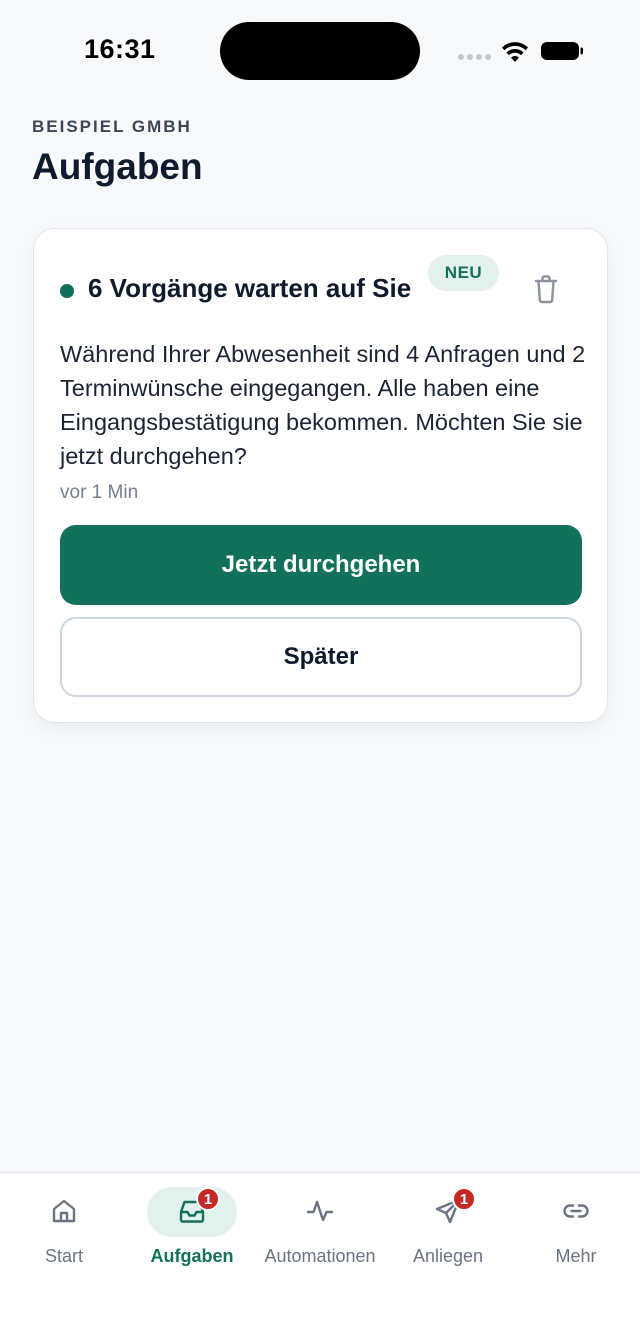  I want to click on dynamic-island, so click(320, 51).